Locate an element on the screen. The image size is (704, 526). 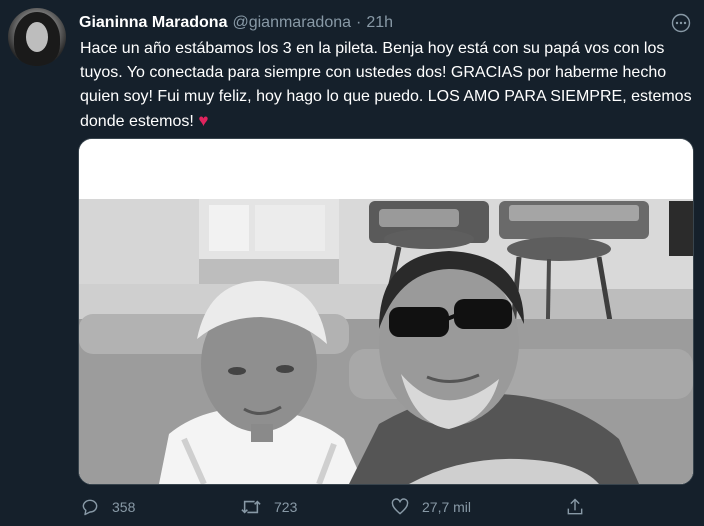
like-icon is located at coordinates (400, 507).